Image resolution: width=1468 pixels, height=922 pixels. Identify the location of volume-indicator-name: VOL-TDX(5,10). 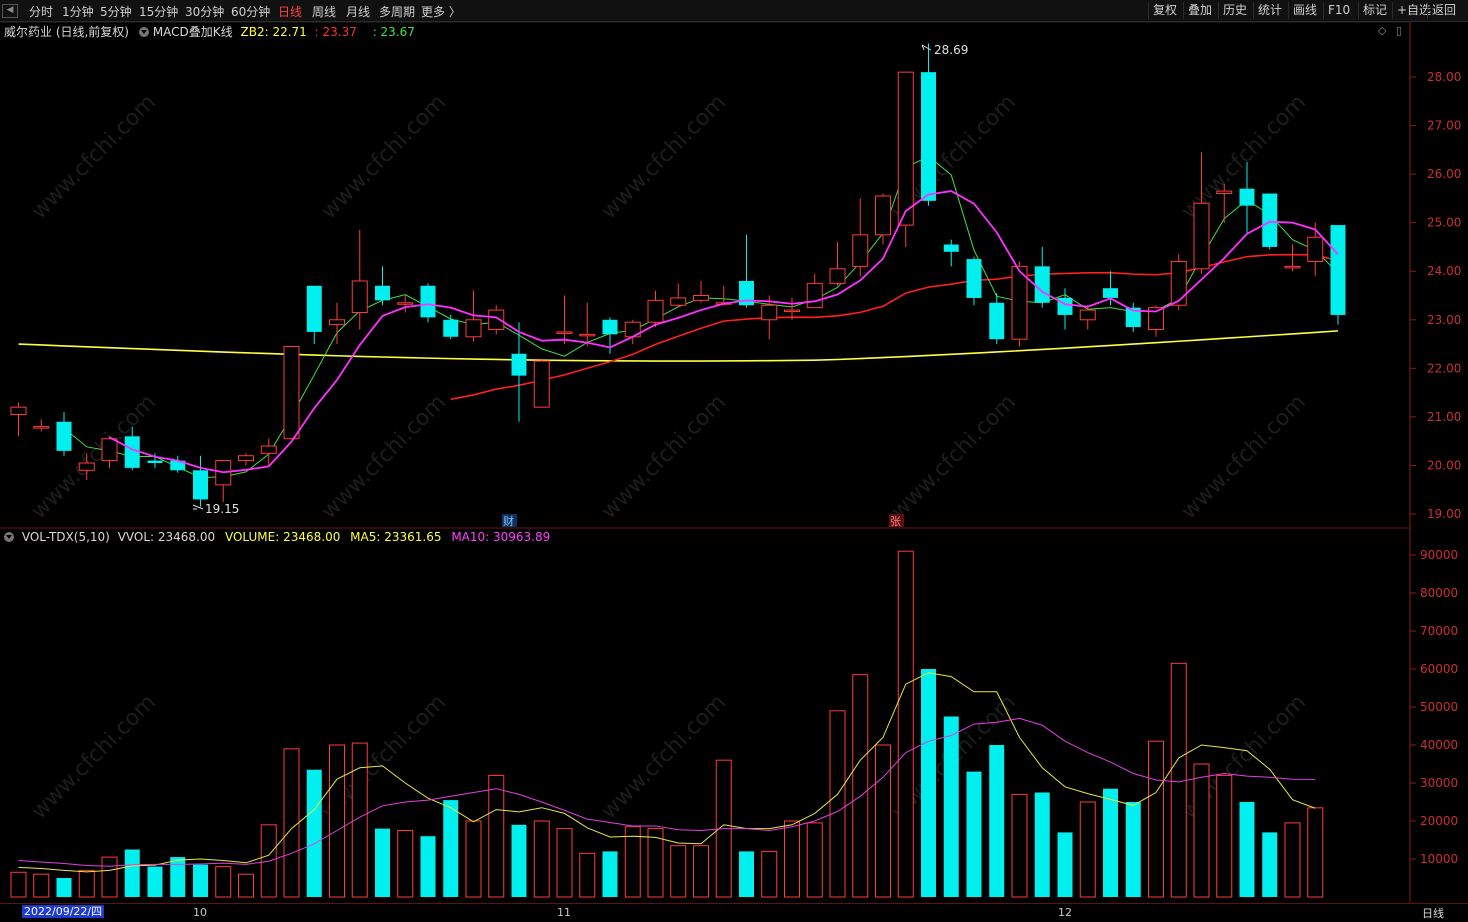
(65, 537).